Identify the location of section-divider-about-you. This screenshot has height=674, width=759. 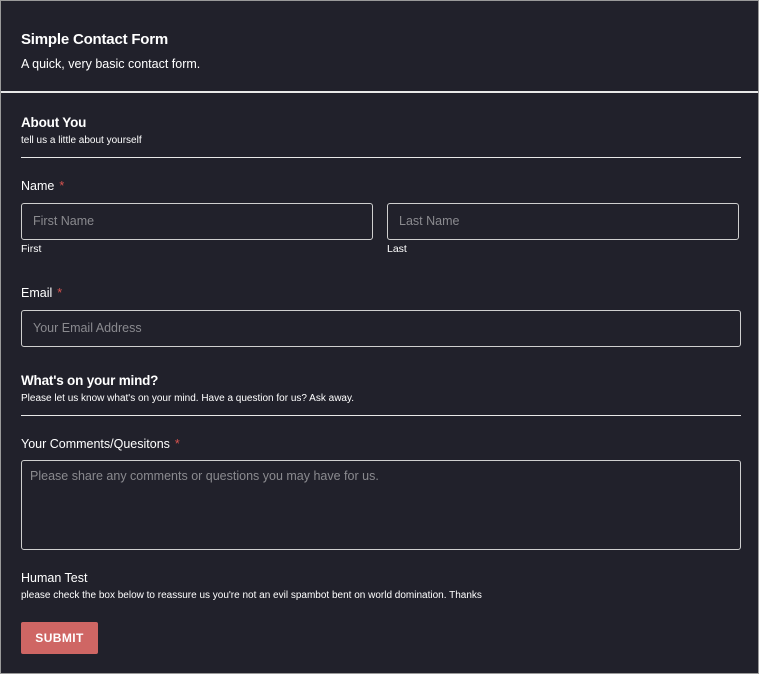
(381, 157).